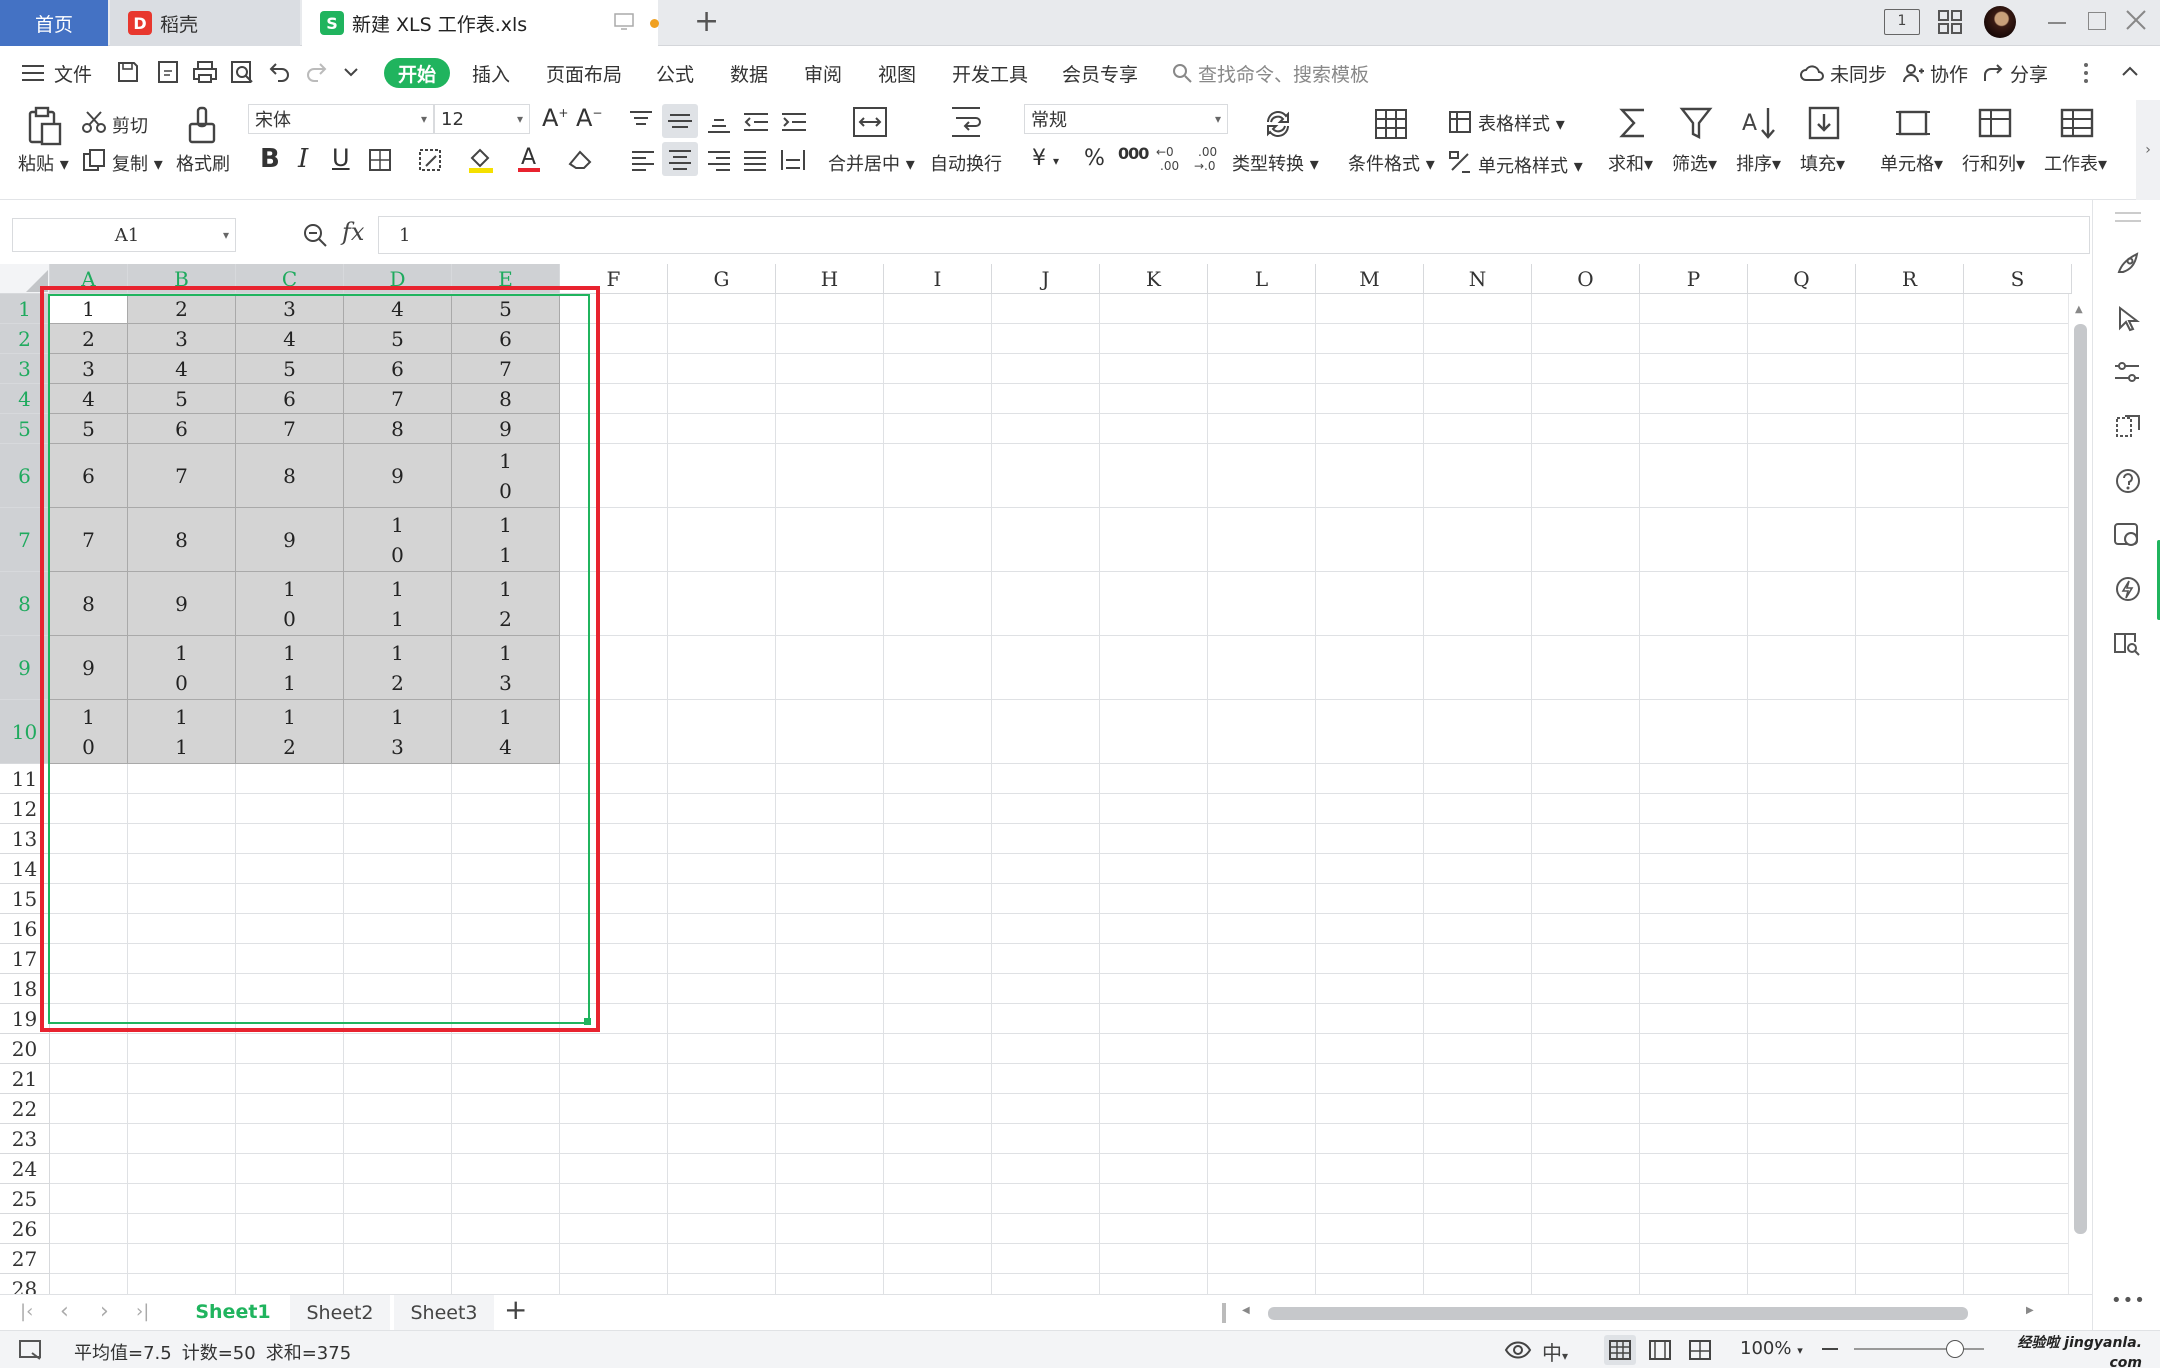  Describe the element at coordinates (1370, 959) in the screenshot. I see `cell-m17` at that location.